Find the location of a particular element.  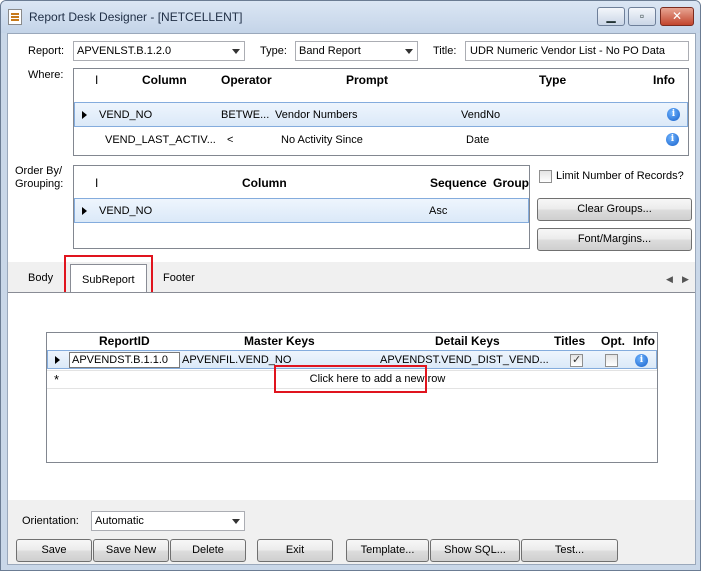

where-row-column: VEND_NO is located at coordinates (159, 115).